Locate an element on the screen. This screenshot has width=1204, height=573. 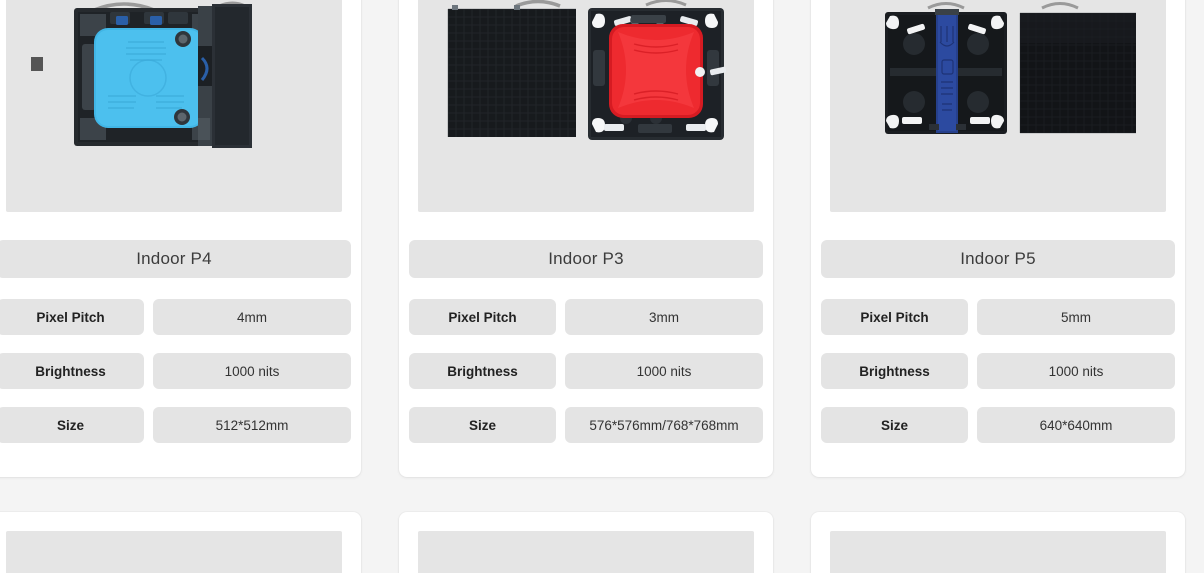
spec-value: 5mm is located at coordinates (1076, 317).